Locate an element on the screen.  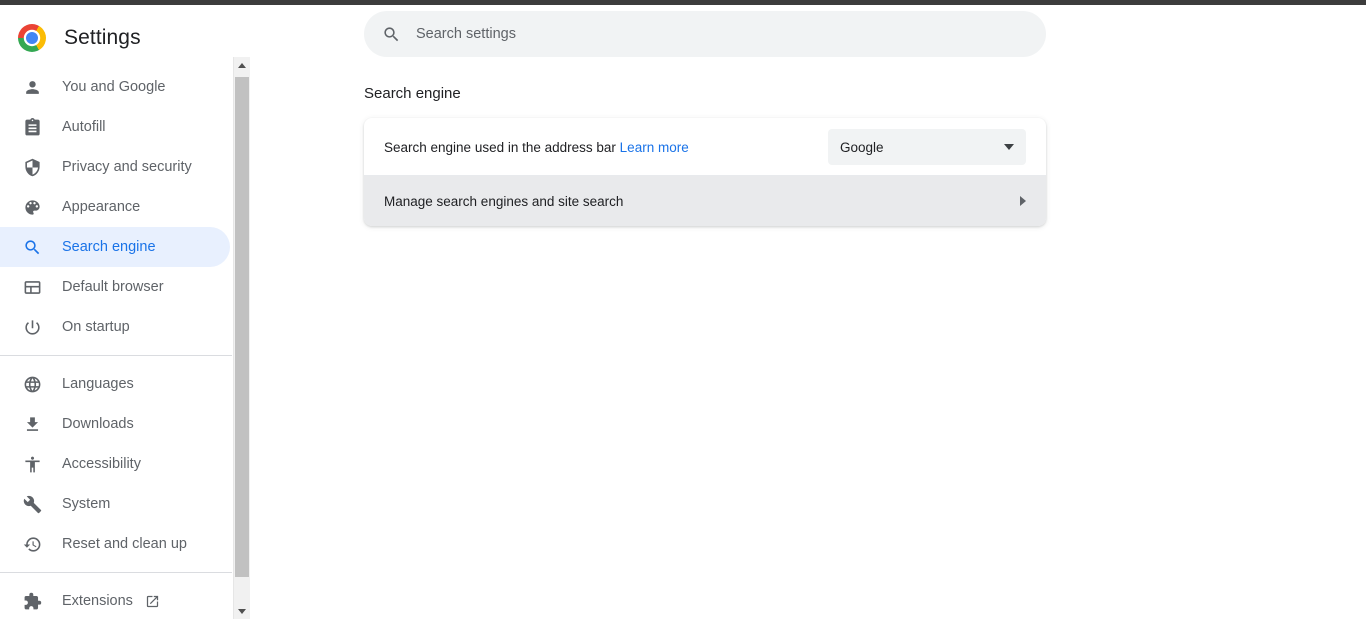
sidebar-item-label: Default browser is located at coordinates (113, 287).